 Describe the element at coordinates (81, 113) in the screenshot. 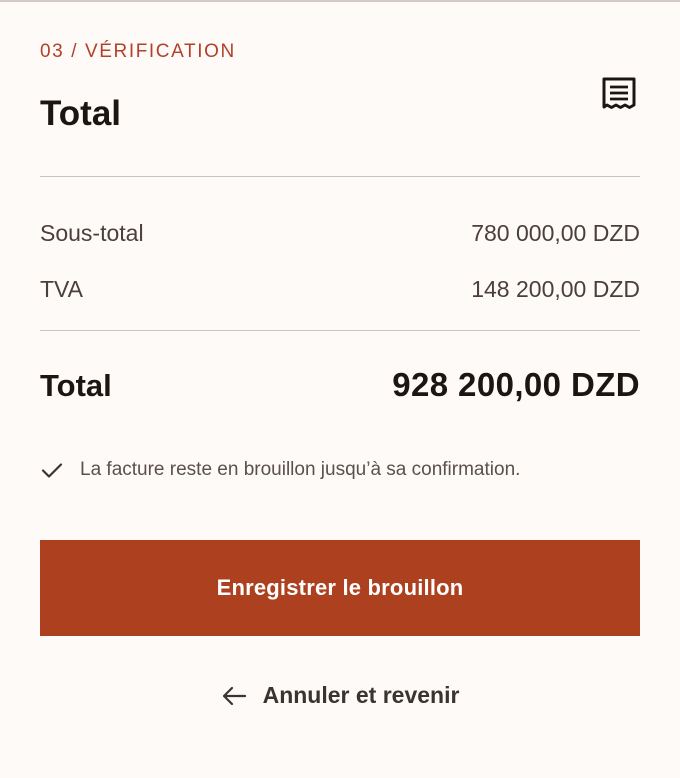

I see `page-title: Total` at that location.